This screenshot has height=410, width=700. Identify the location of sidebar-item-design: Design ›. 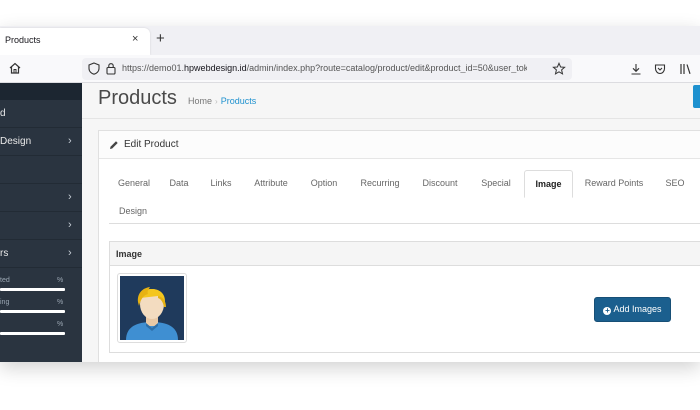
(41, 142).